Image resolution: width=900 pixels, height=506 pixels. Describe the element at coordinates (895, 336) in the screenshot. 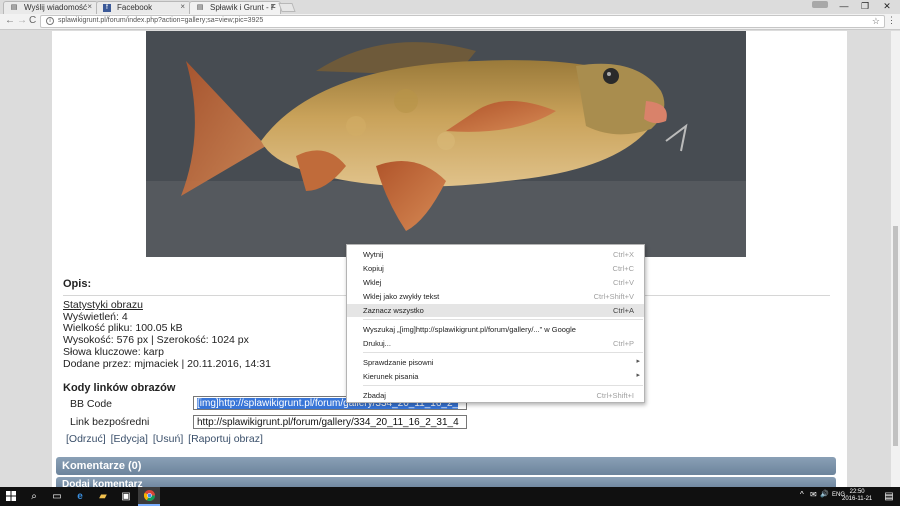

I see `scrollbar-thumb` at that location.